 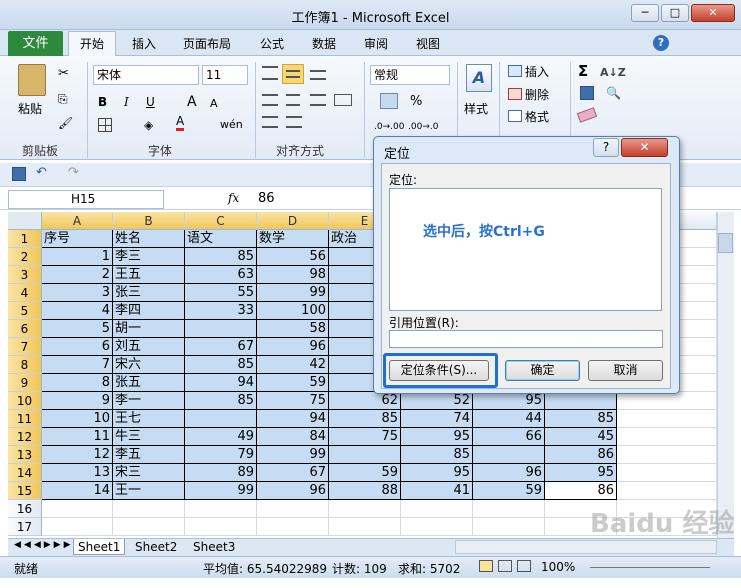 What do you see at coordinates (231, 125) in the screenshot?
I see `phonetic-button: wén` at bounding box center [231, 125].